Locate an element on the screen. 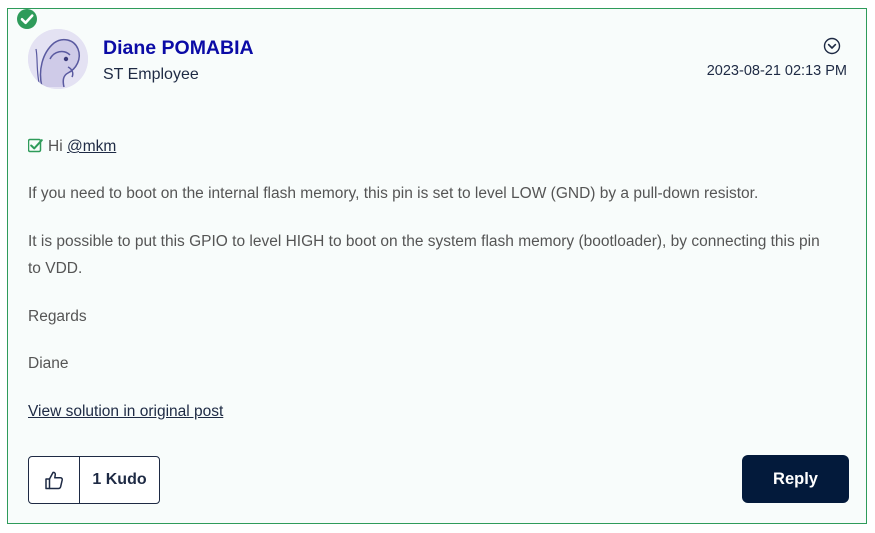 The width and height of the screenshot is (875, 533). kudo-count: 1 Kudo is located at coordinates (119, 480).